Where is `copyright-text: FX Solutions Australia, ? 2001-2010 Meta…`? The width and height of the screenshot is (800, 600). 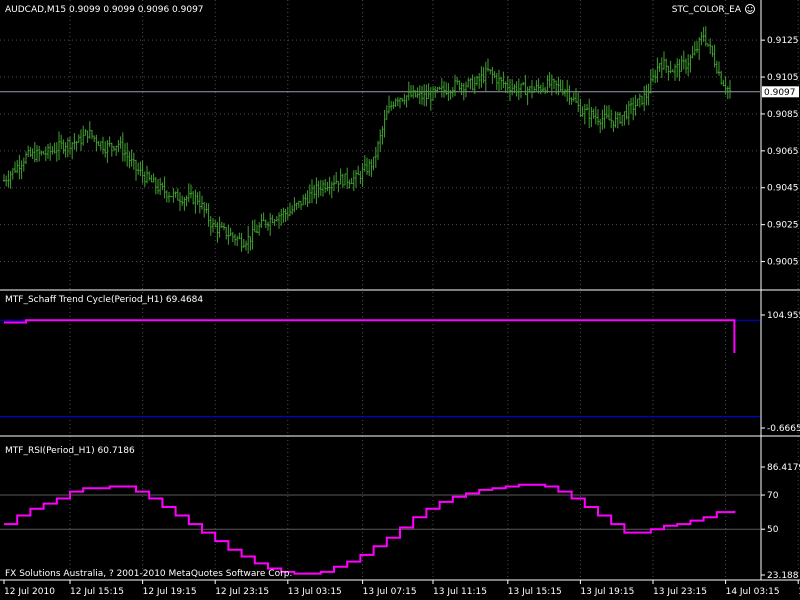
copyright-text: FX Solutions Australia, ? 2001-2010 Meta… is located at coordinates (148, 574).